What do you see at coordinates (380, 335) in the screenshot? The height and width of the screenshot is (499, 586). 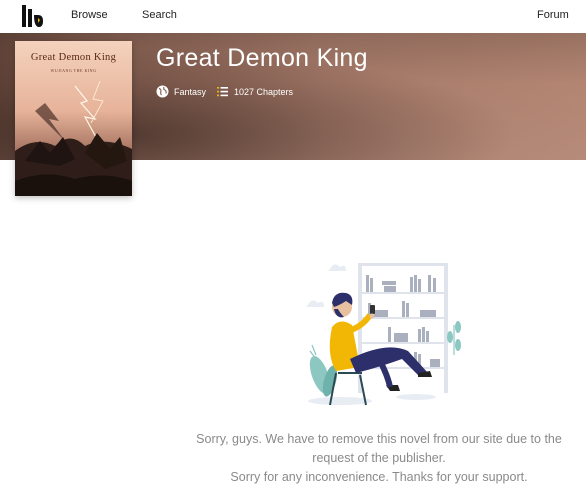 I see `reading-person-illustration` at bounding box center [380, 335].